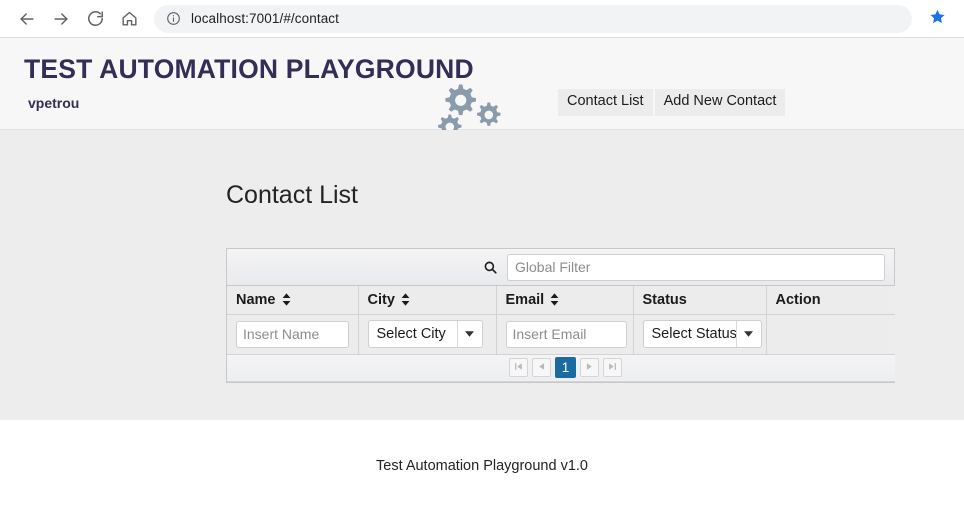 The height and width of the screenshot is (505, 964). I want to click on name-filter-input, so click(292, 334).